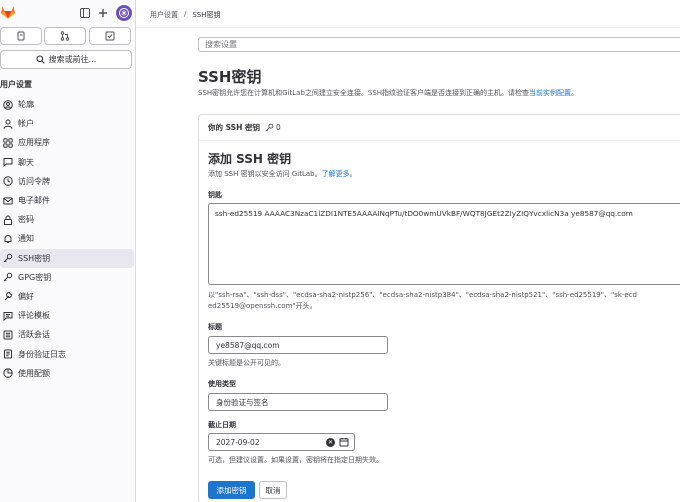 The width and height of the screenshot is (680, 502). What do you see at coordinates (8, 124) in the screenshot?
I see `account-icon` at bounding box center [8, 124].